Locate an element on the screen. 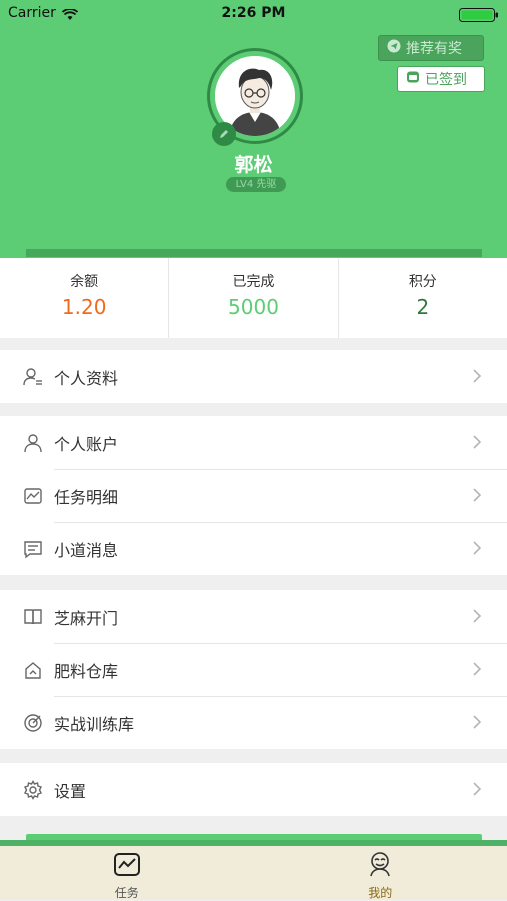 The height and width of the screenshot is (901, 507). tab-tasks: 任务 is located at coordinates (127, 873).